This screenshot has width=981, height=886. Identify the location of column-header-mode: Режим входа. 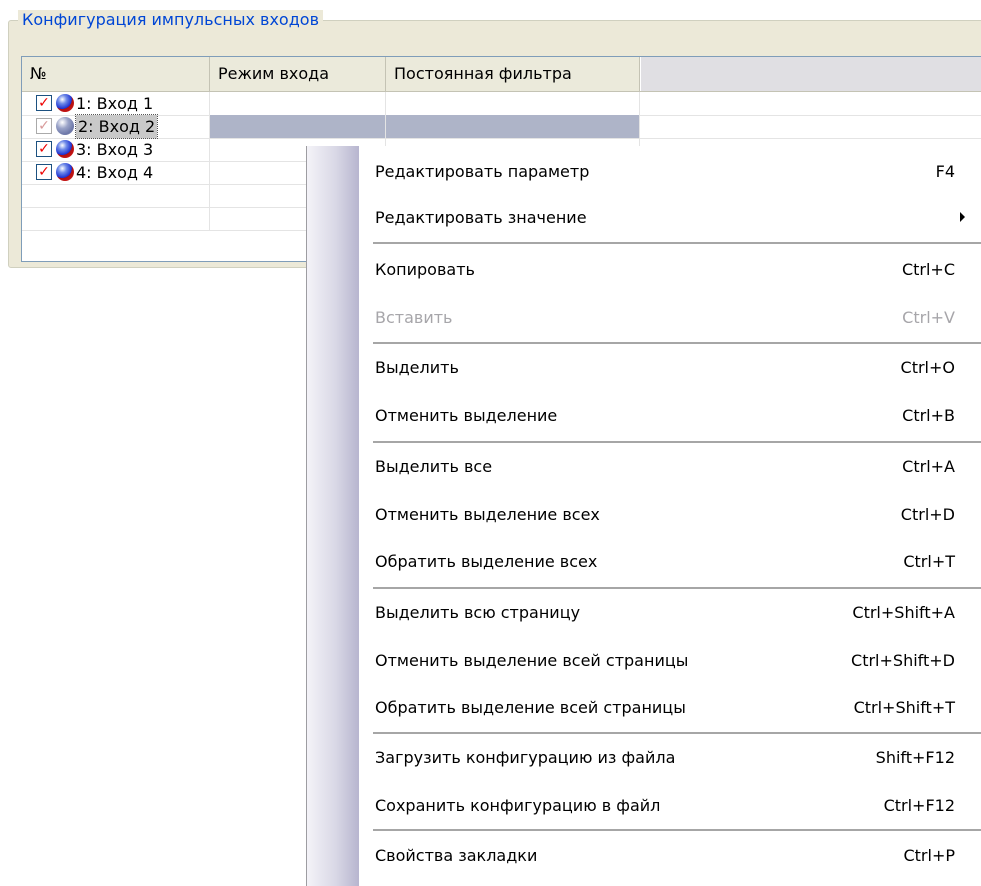
(298, 74).